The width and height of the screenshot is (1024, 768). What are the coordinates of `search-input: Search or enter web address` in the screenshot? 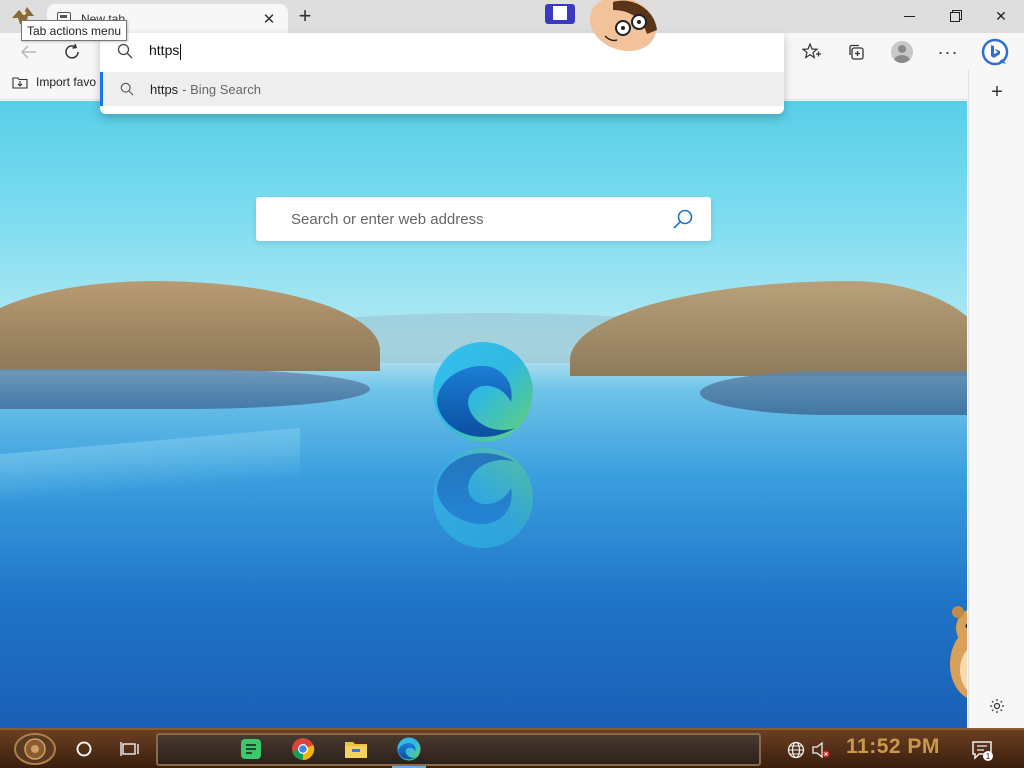 It's located at (481, 219).